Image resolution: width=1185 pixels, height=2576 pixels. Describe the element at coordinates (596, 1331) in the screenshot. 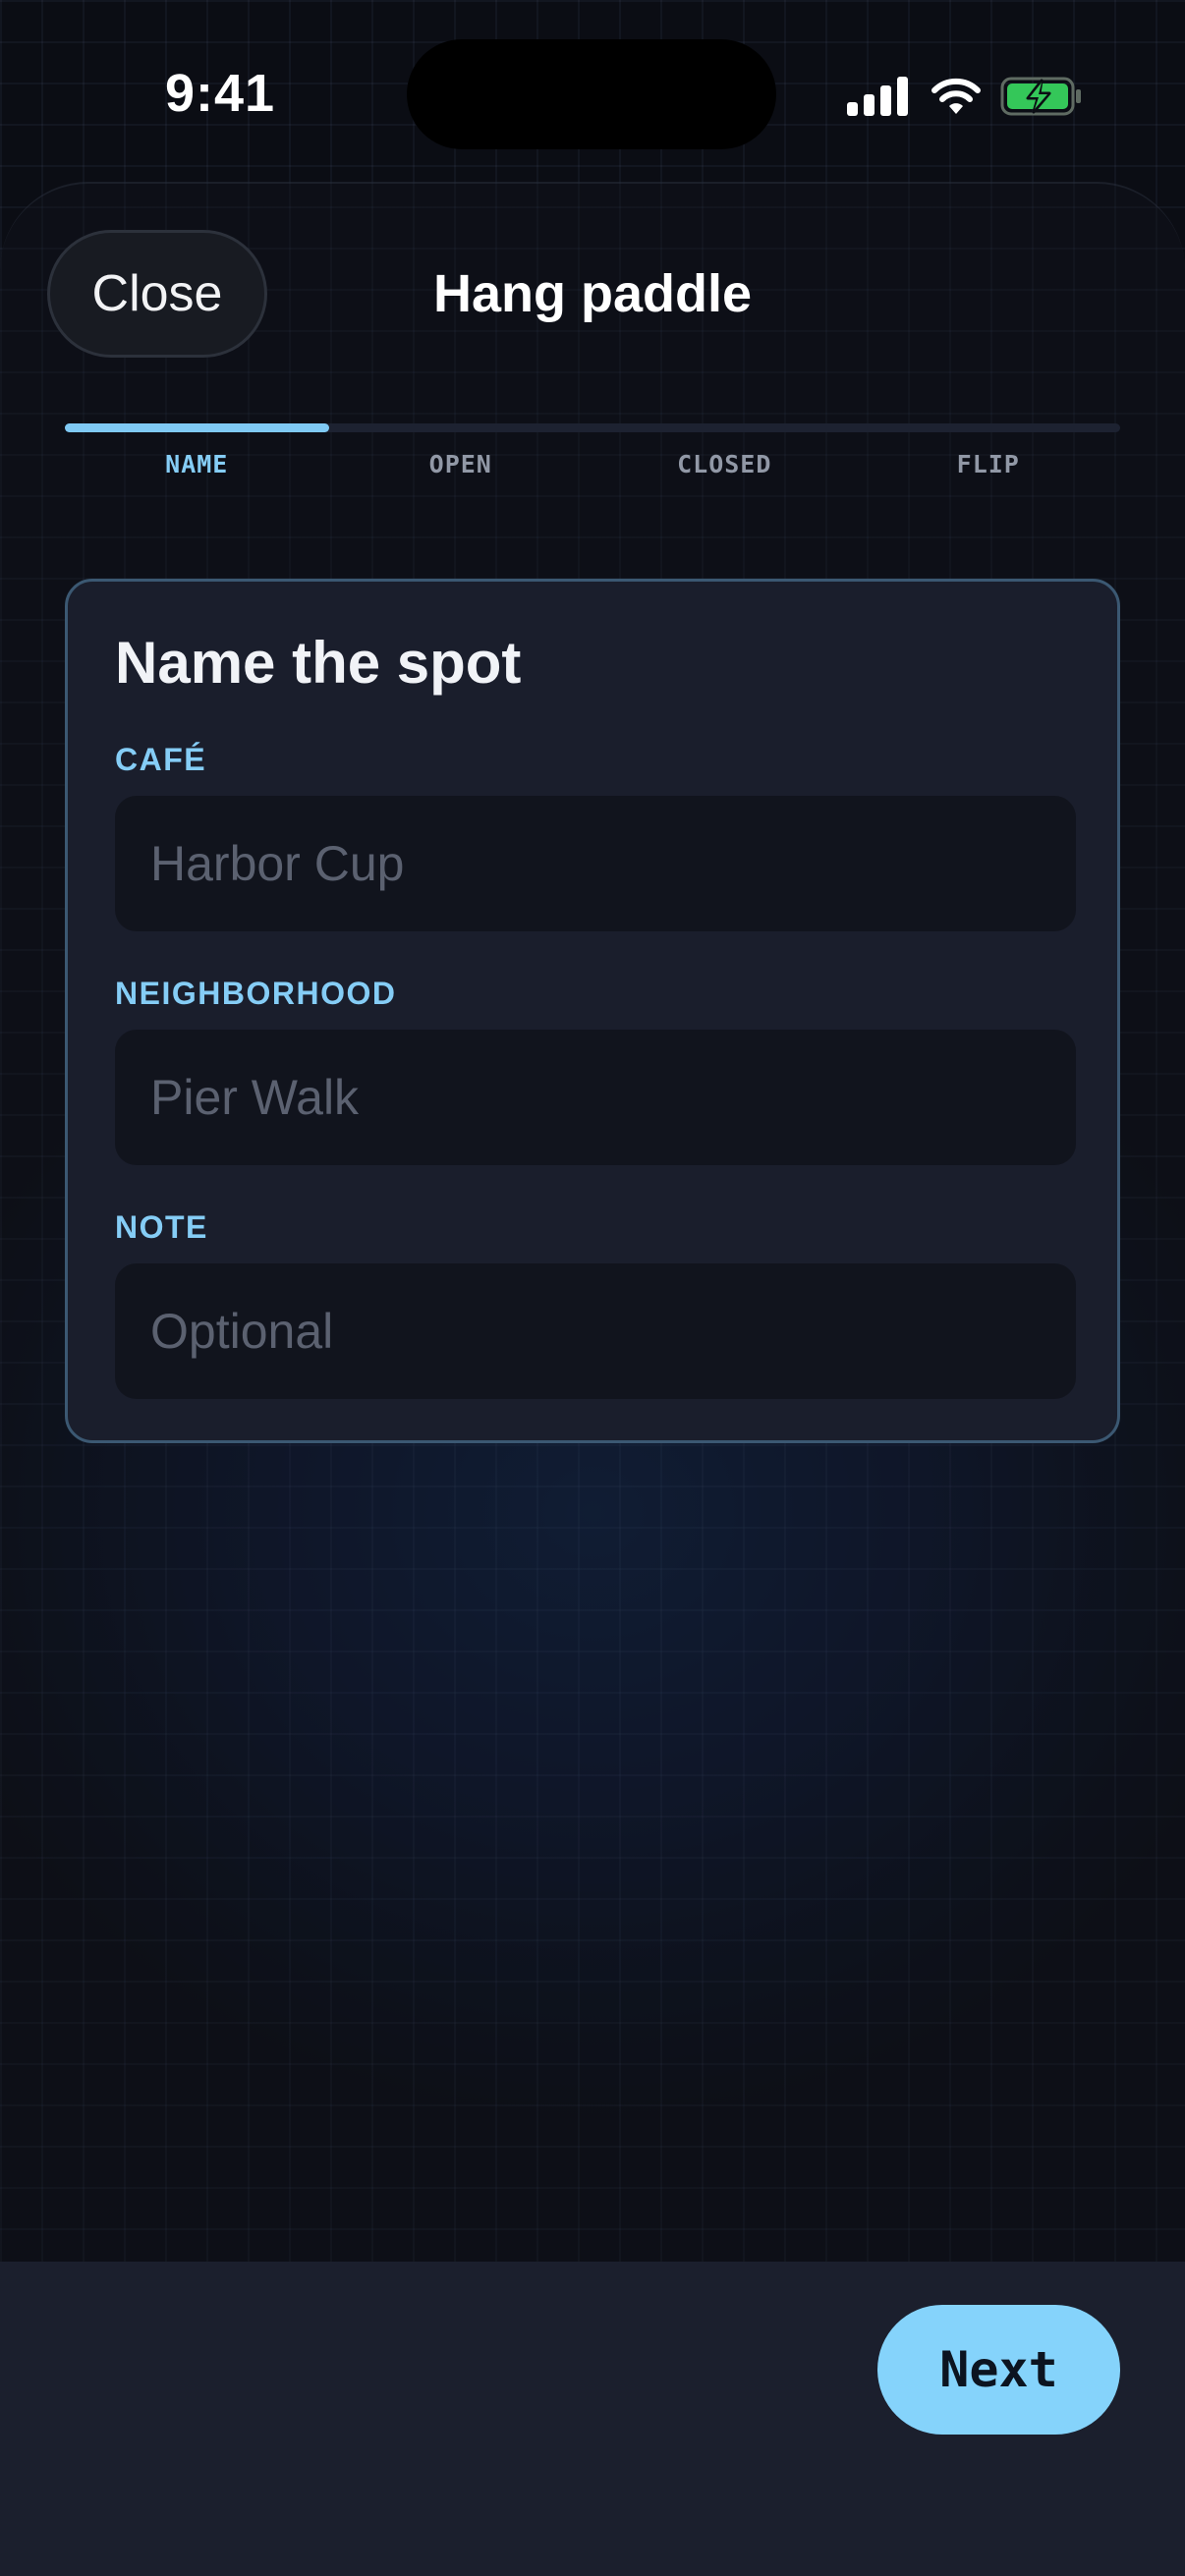

I see `note-input` at that location.